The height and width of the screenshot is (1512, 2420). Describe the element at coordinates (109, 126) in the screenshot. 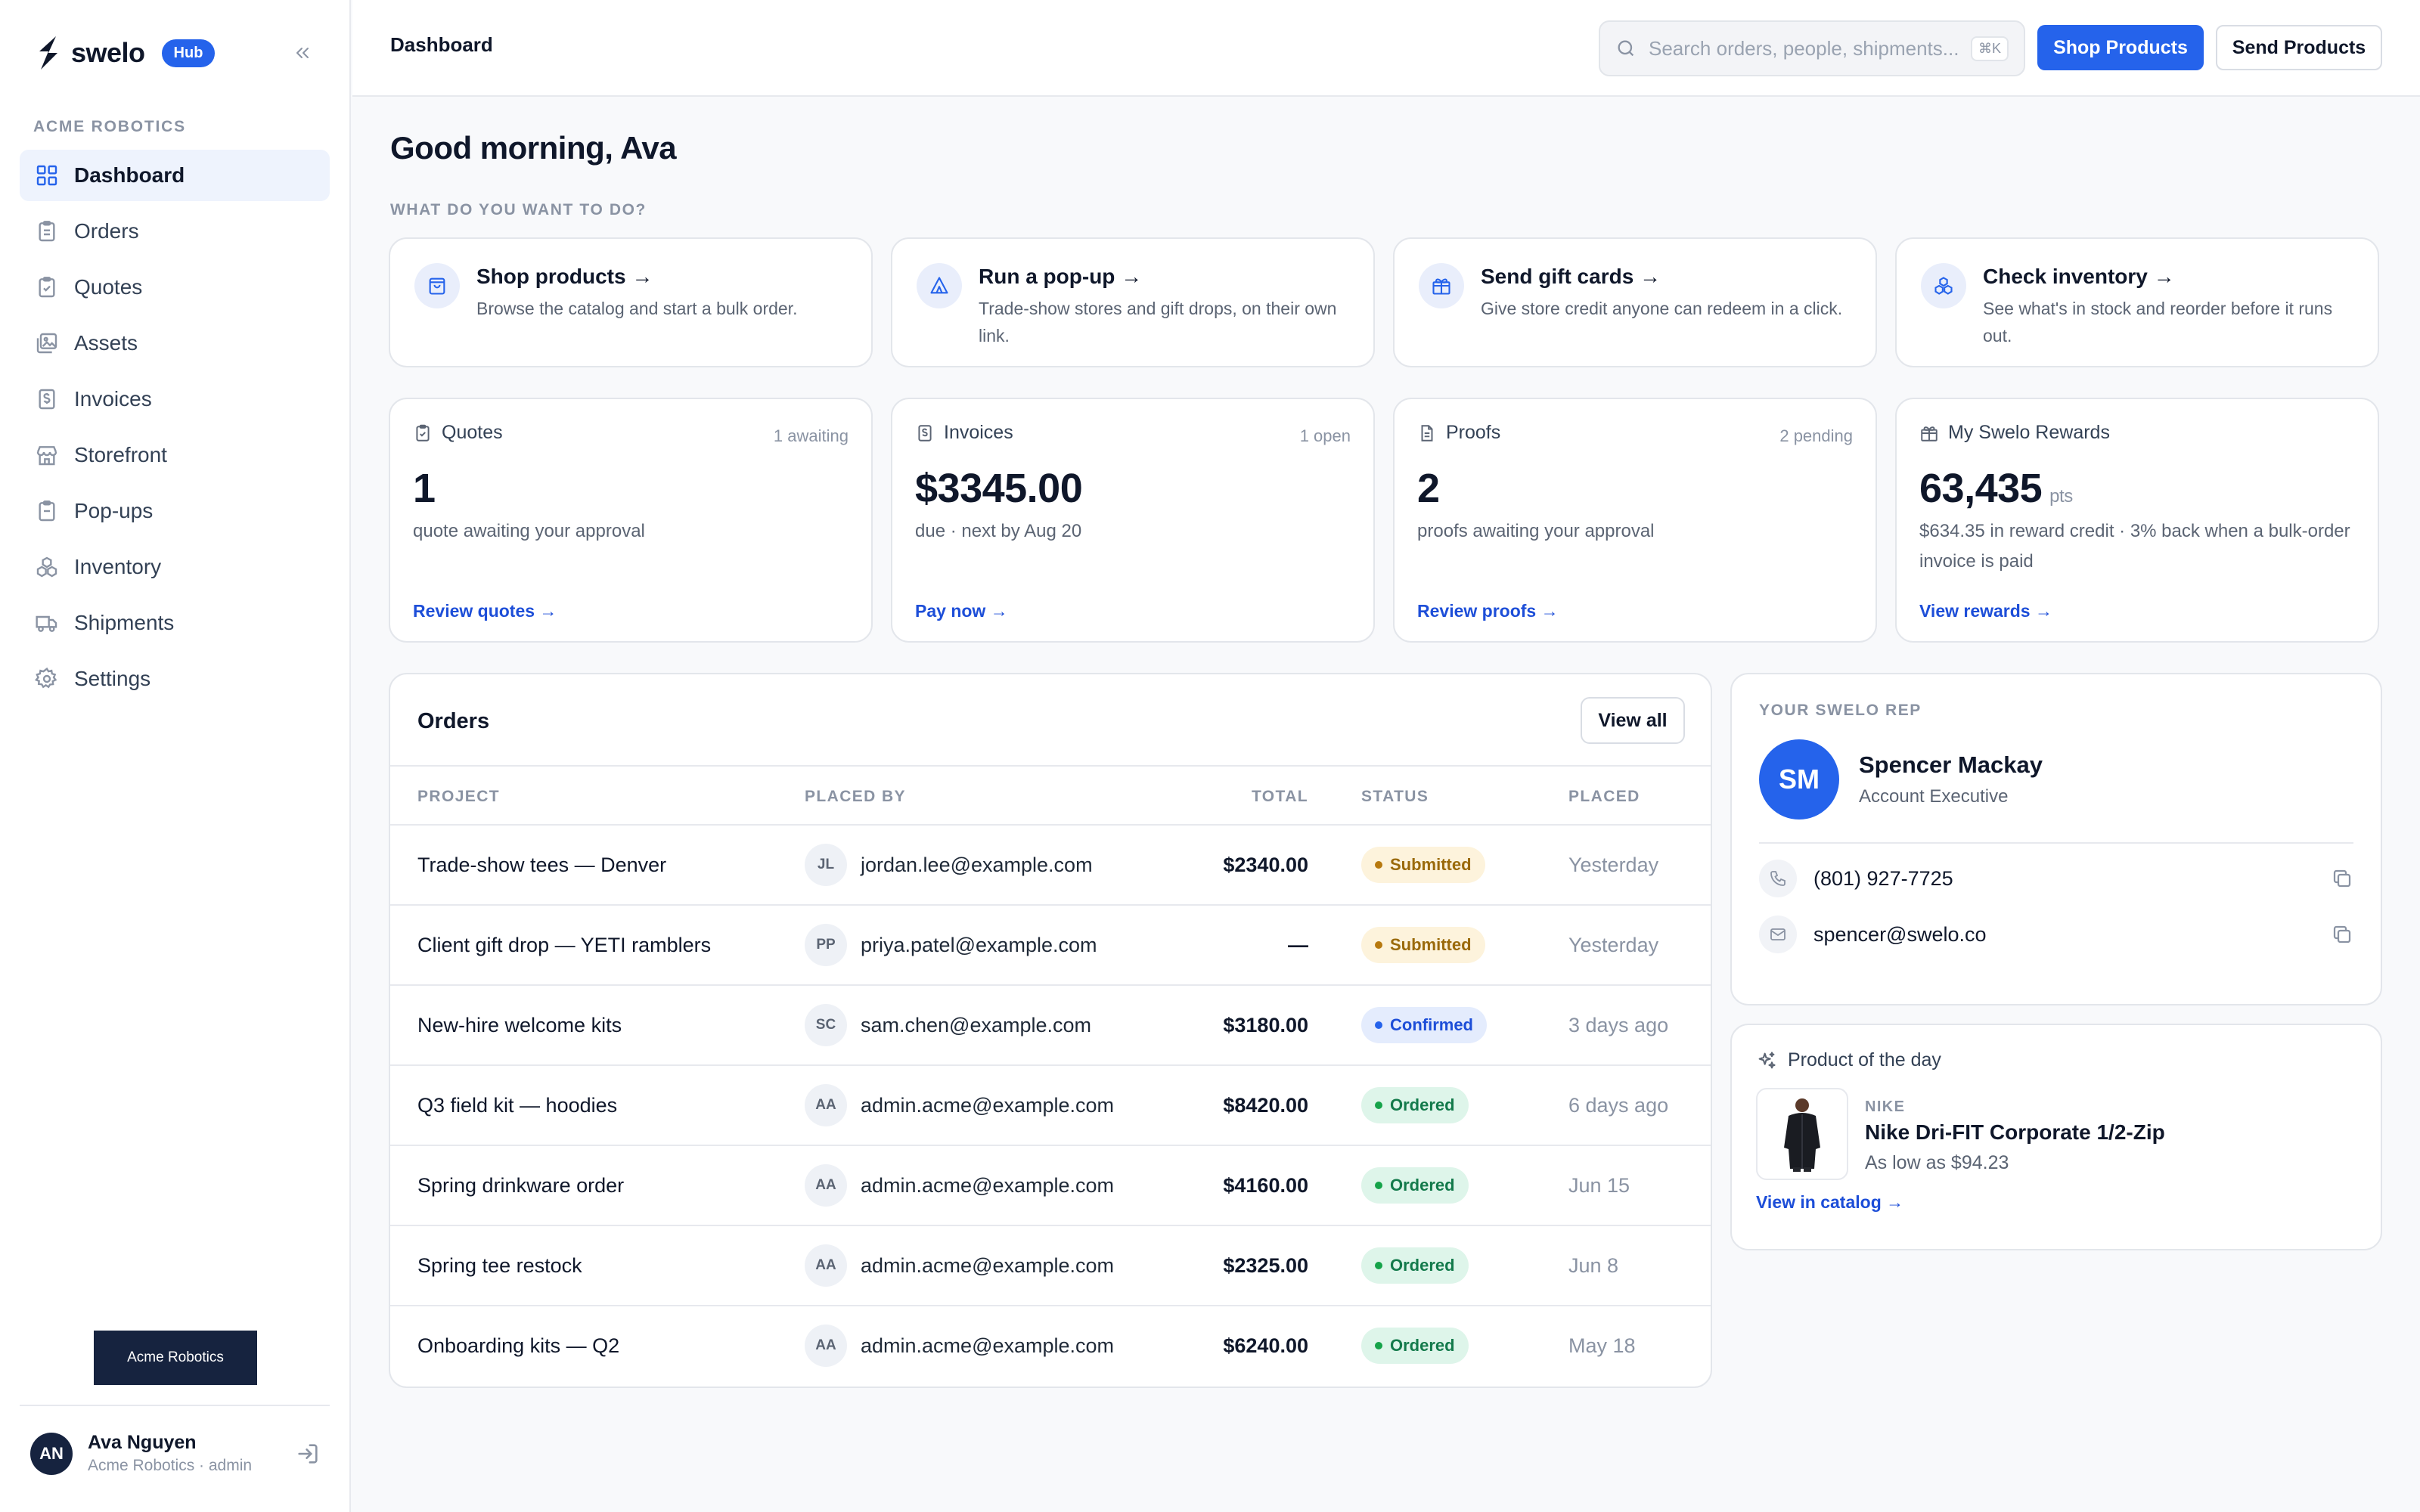

I see `org-label: ACME ROBOTICS` at that location.